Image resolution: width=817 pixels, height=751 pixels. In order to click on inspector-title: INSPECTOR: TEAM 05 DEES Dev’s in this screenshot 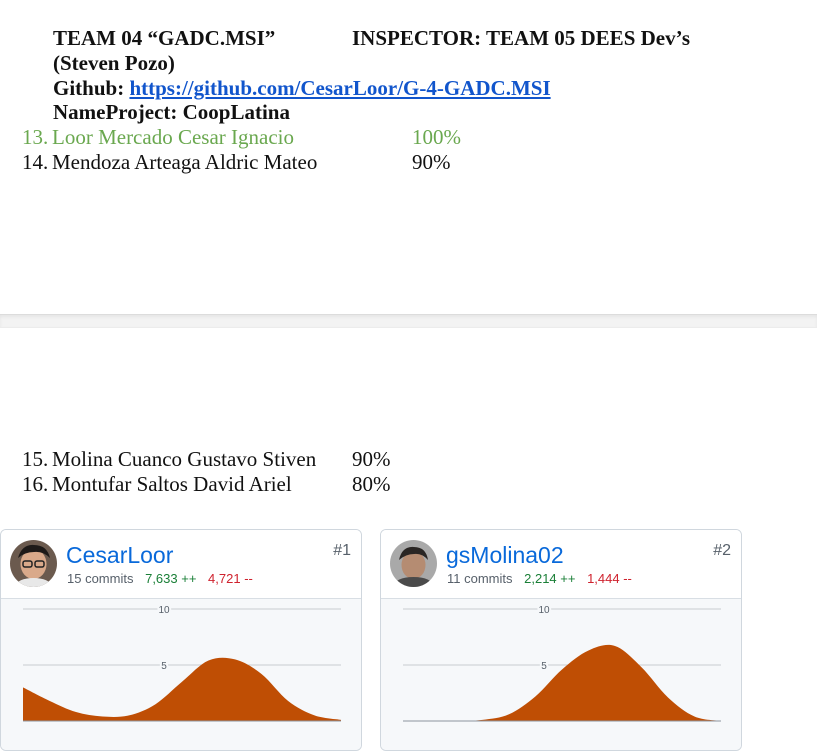, I will do `click(521, 38)`.